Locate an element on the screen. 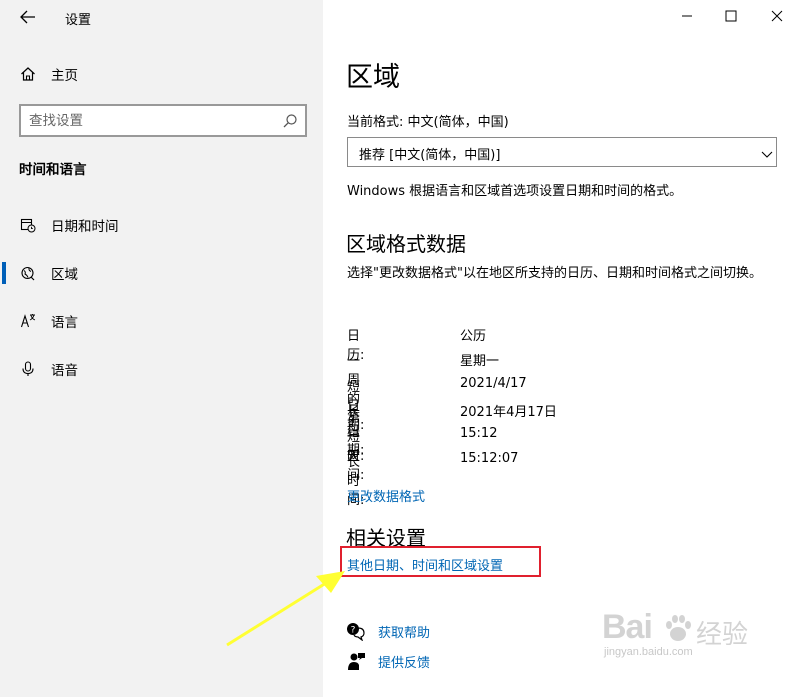 The width and height of the screenshot is (785, 697). help-chat-icon: ? is located at coordinates (356, 631).